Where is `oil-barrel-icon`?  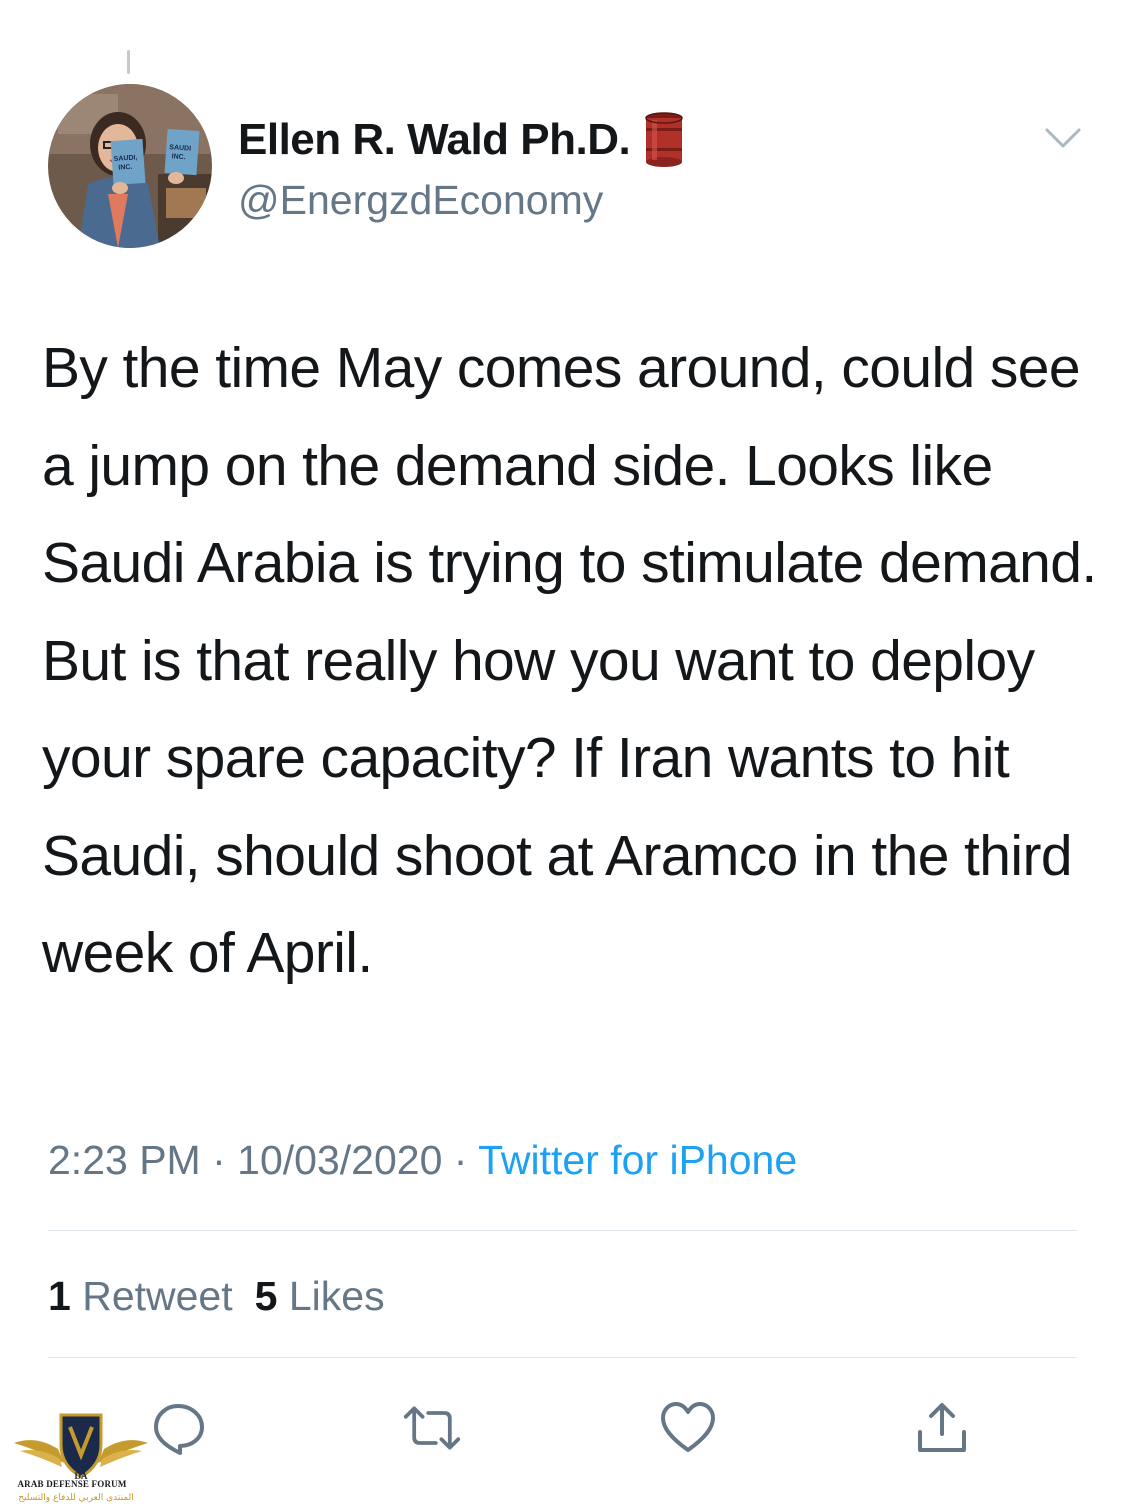 oil-barrel-icon is located at coordinates (664, 140).